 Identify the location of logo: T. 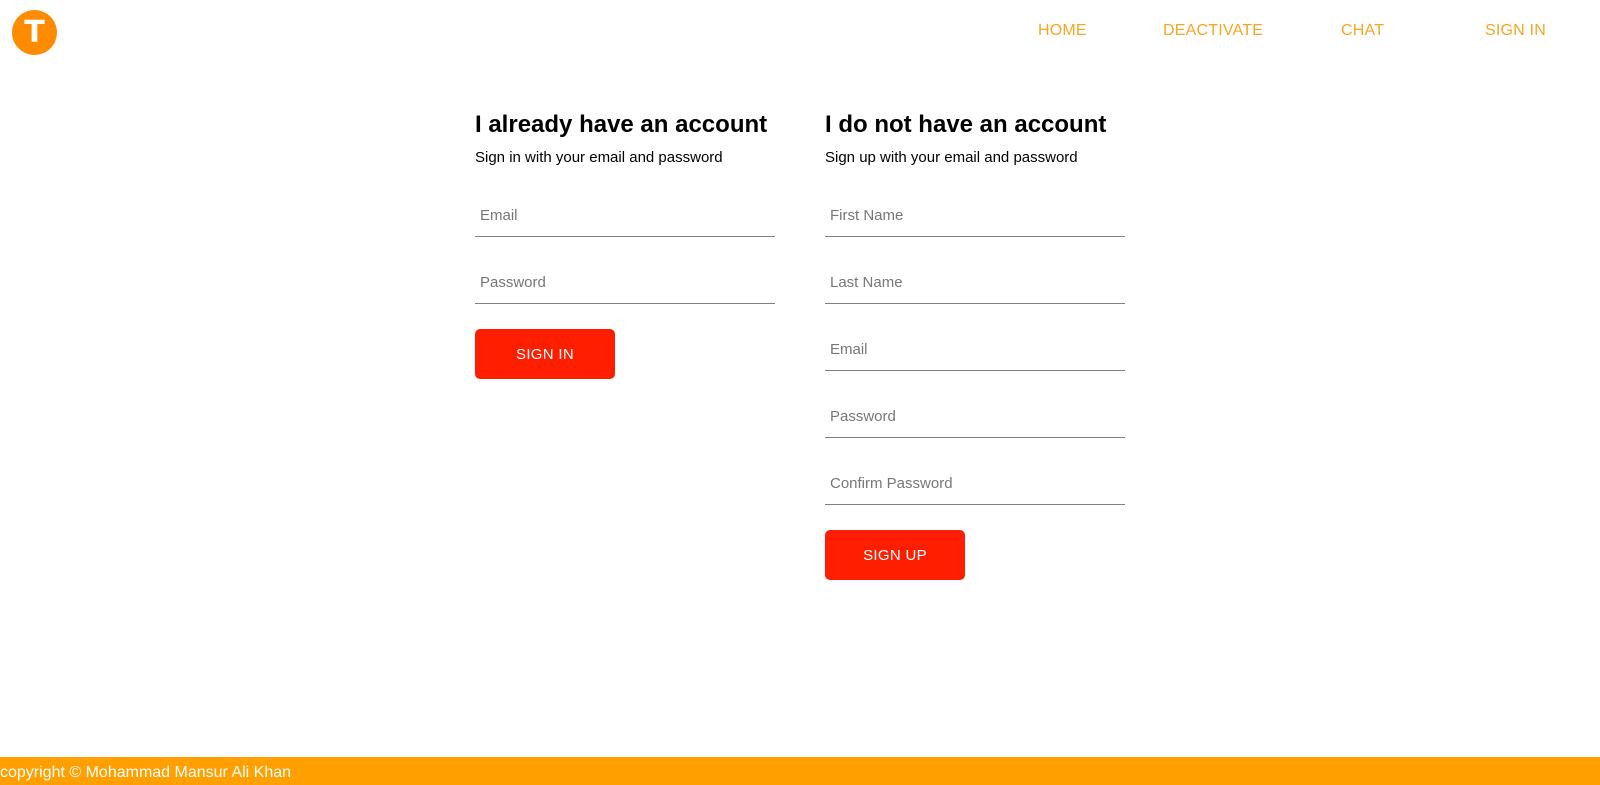
(34, 32).